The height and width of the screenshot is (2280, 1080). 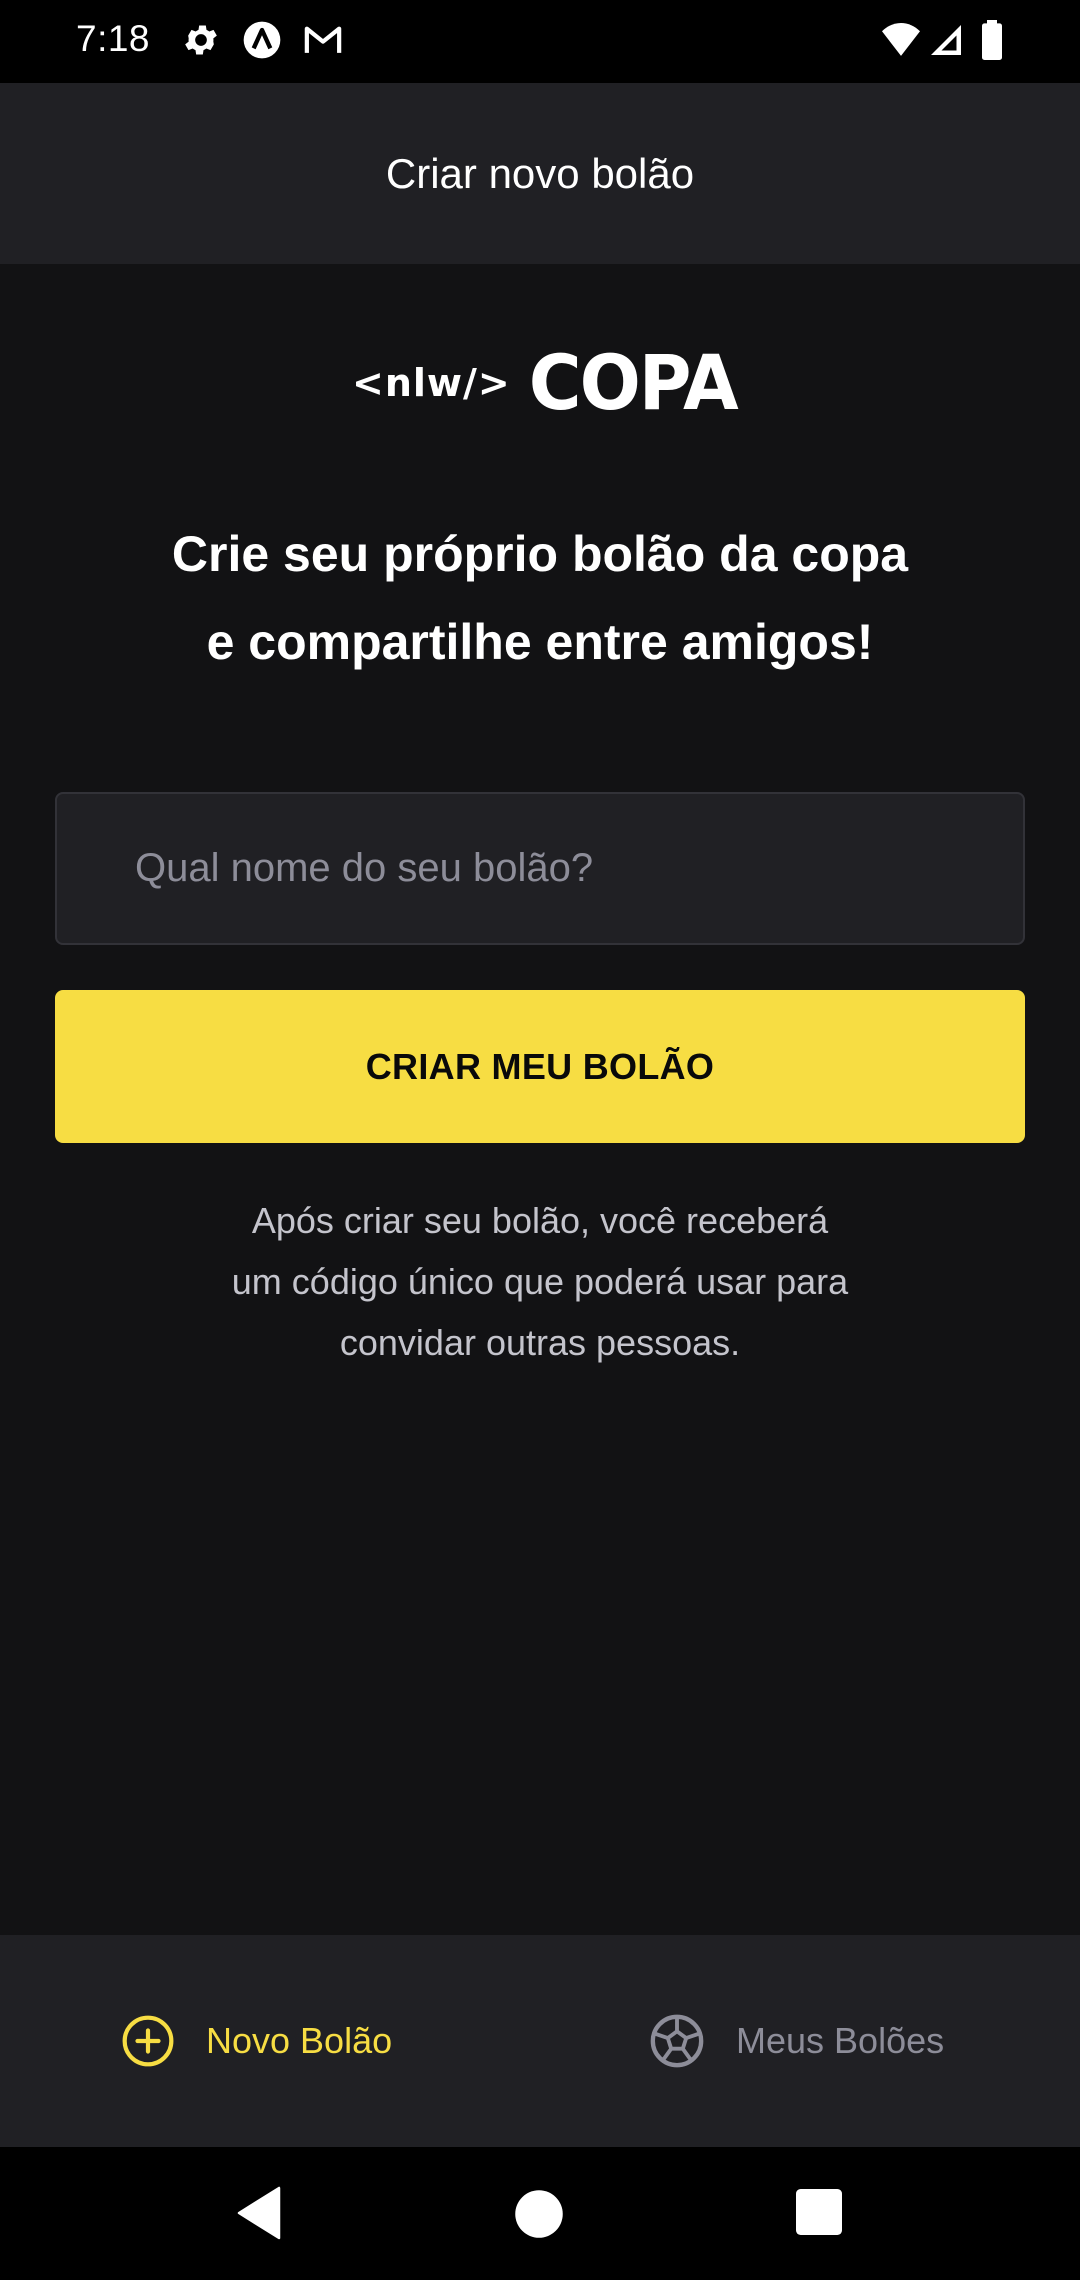 I want to click on create-pool-button: CRIAR MEU BOLÃO, so click(x=540, y=1066).